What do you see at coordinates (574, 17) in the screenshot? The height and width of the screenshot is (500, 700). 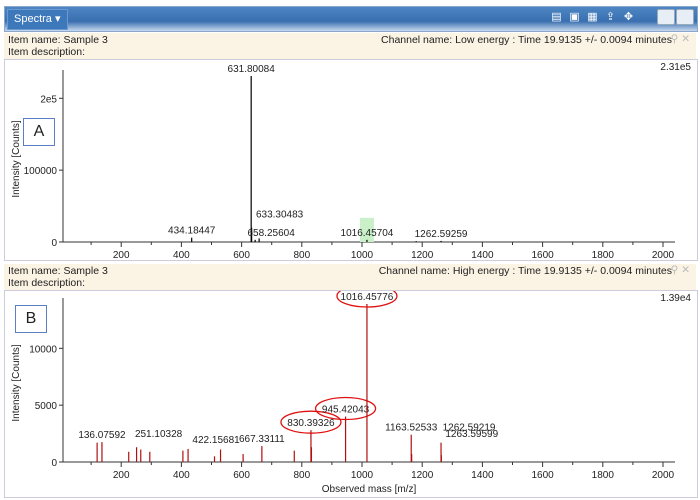 I see `zoom-icon: ▣` at bounding box center [574, 17].